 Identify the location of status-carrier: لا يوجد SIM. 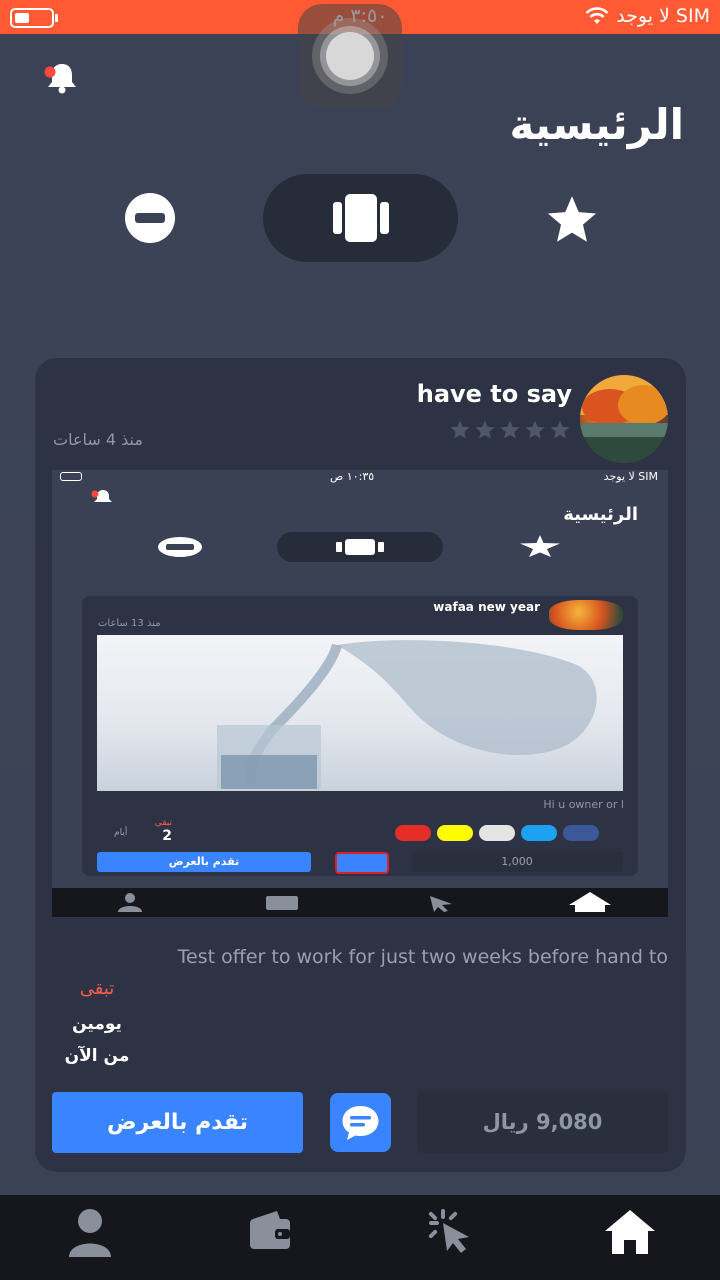
(647, 16).